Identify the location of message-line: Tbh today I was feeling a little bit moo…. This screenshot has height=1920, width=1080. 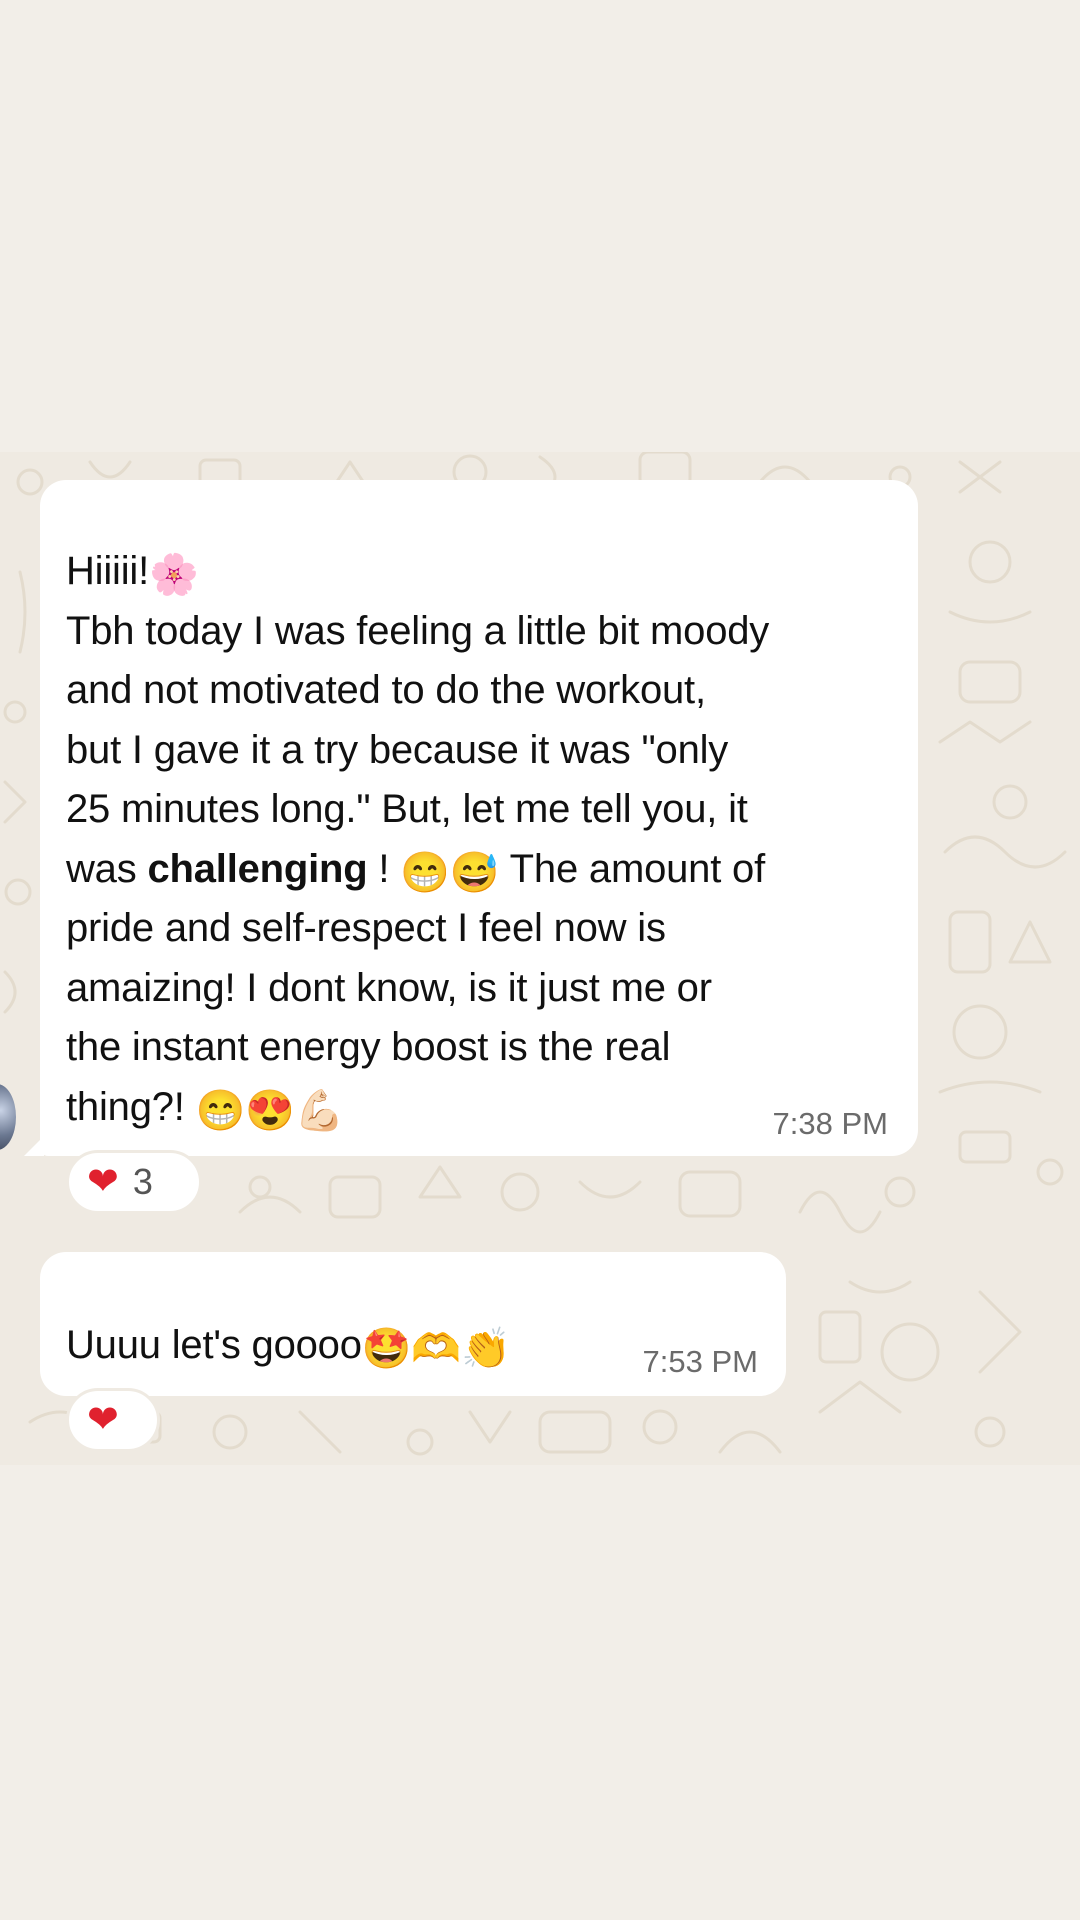
(418, 630).